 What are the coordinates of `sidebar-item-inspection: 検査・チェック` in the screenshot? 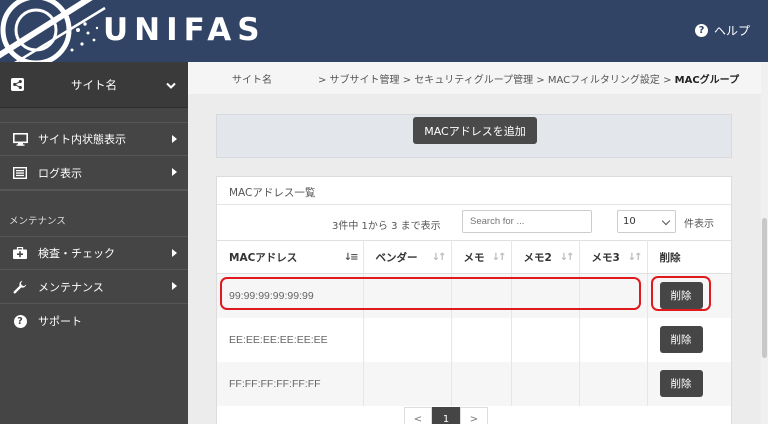 It's located at (94, 253).